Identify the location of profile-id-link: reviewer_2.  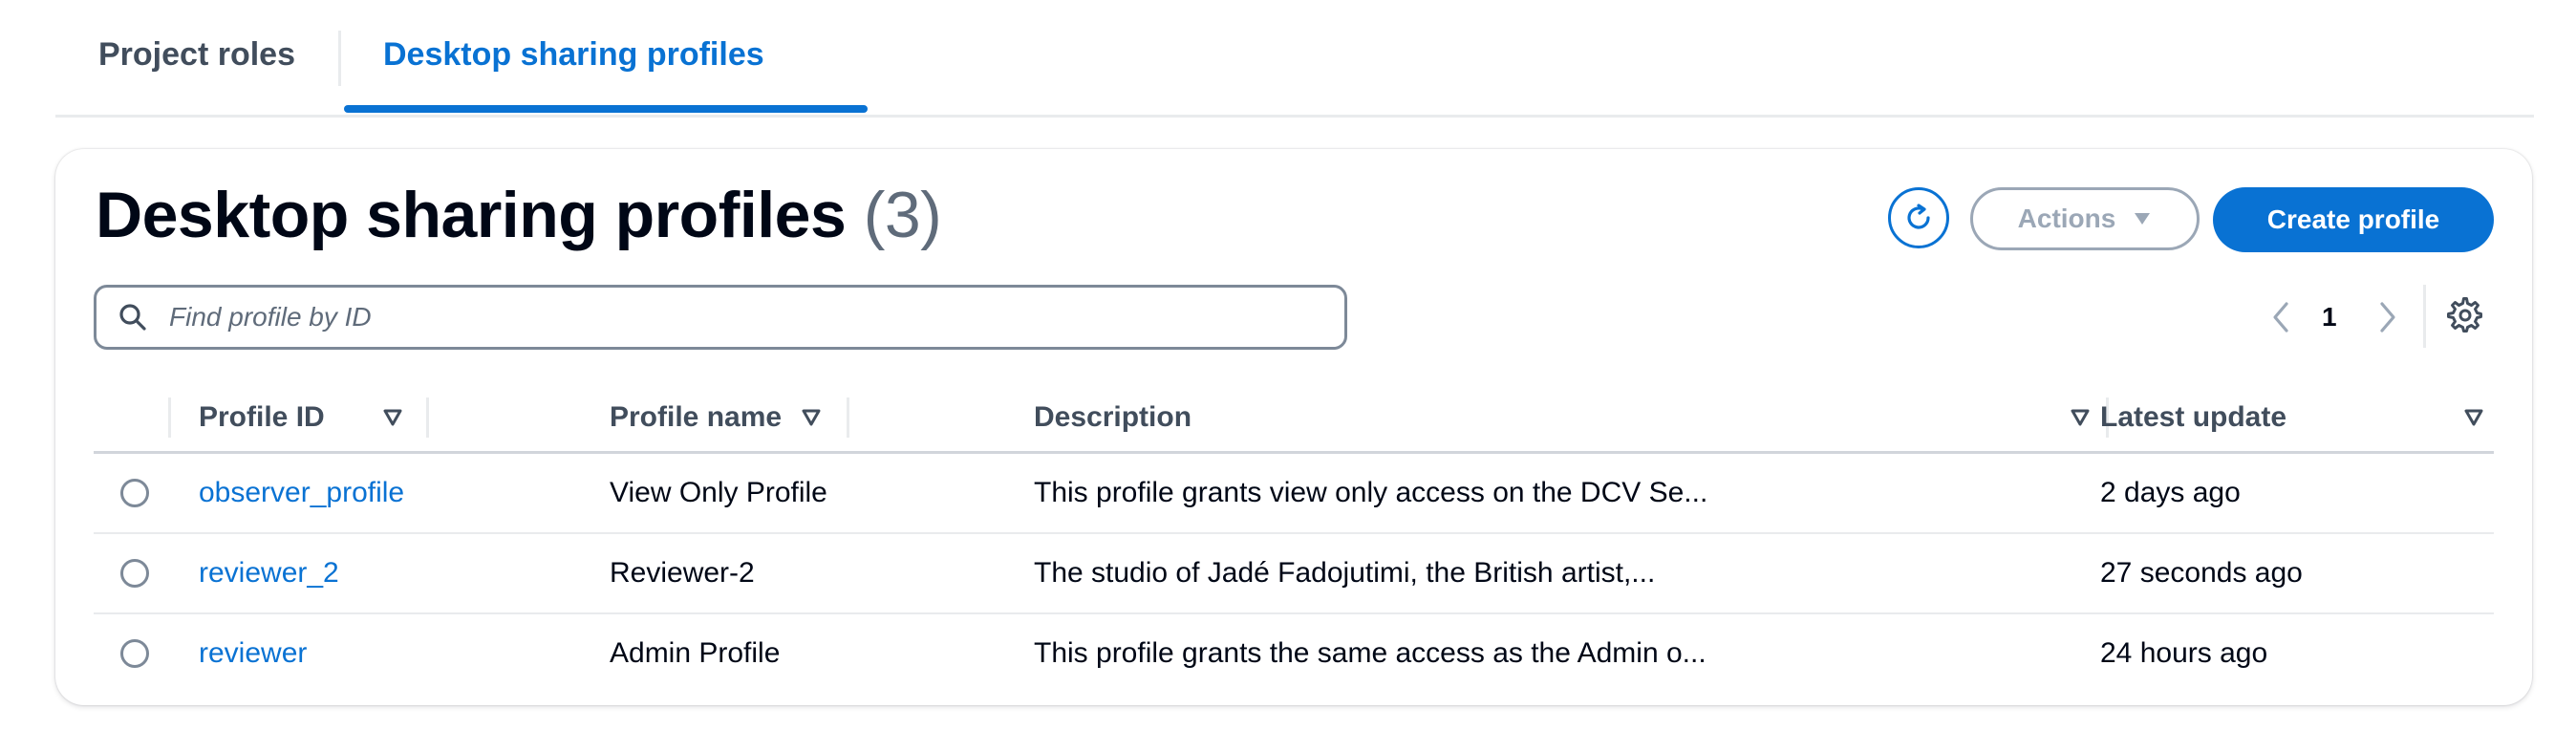
(269, 573).